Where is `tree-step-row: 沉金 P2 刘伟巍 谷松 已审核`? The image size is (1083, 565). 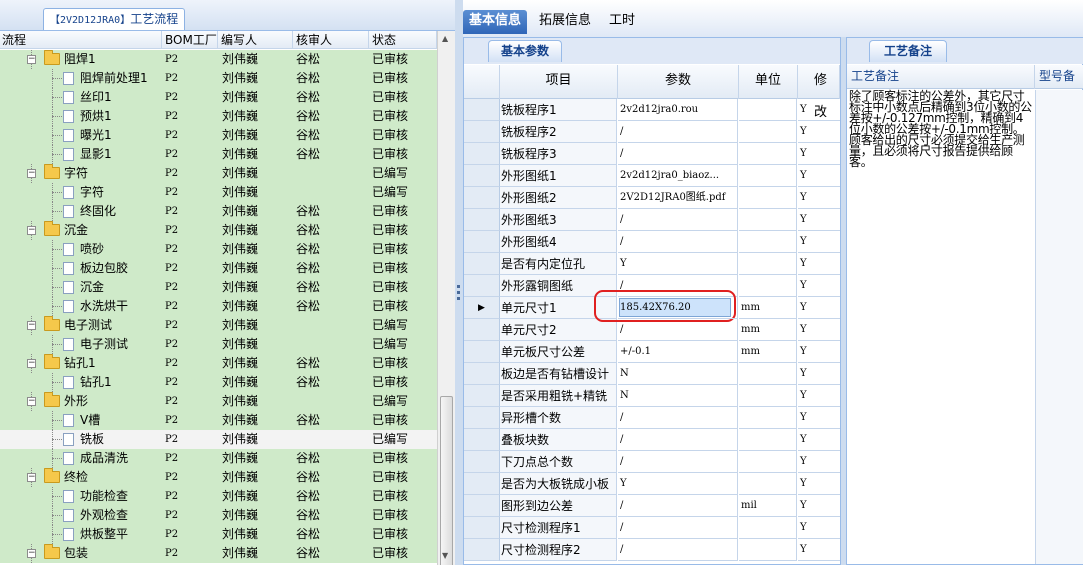
tree-step-row: 沉金 P2 刘伟巍 谷松 已审核 is located at coordinates (218, 287).